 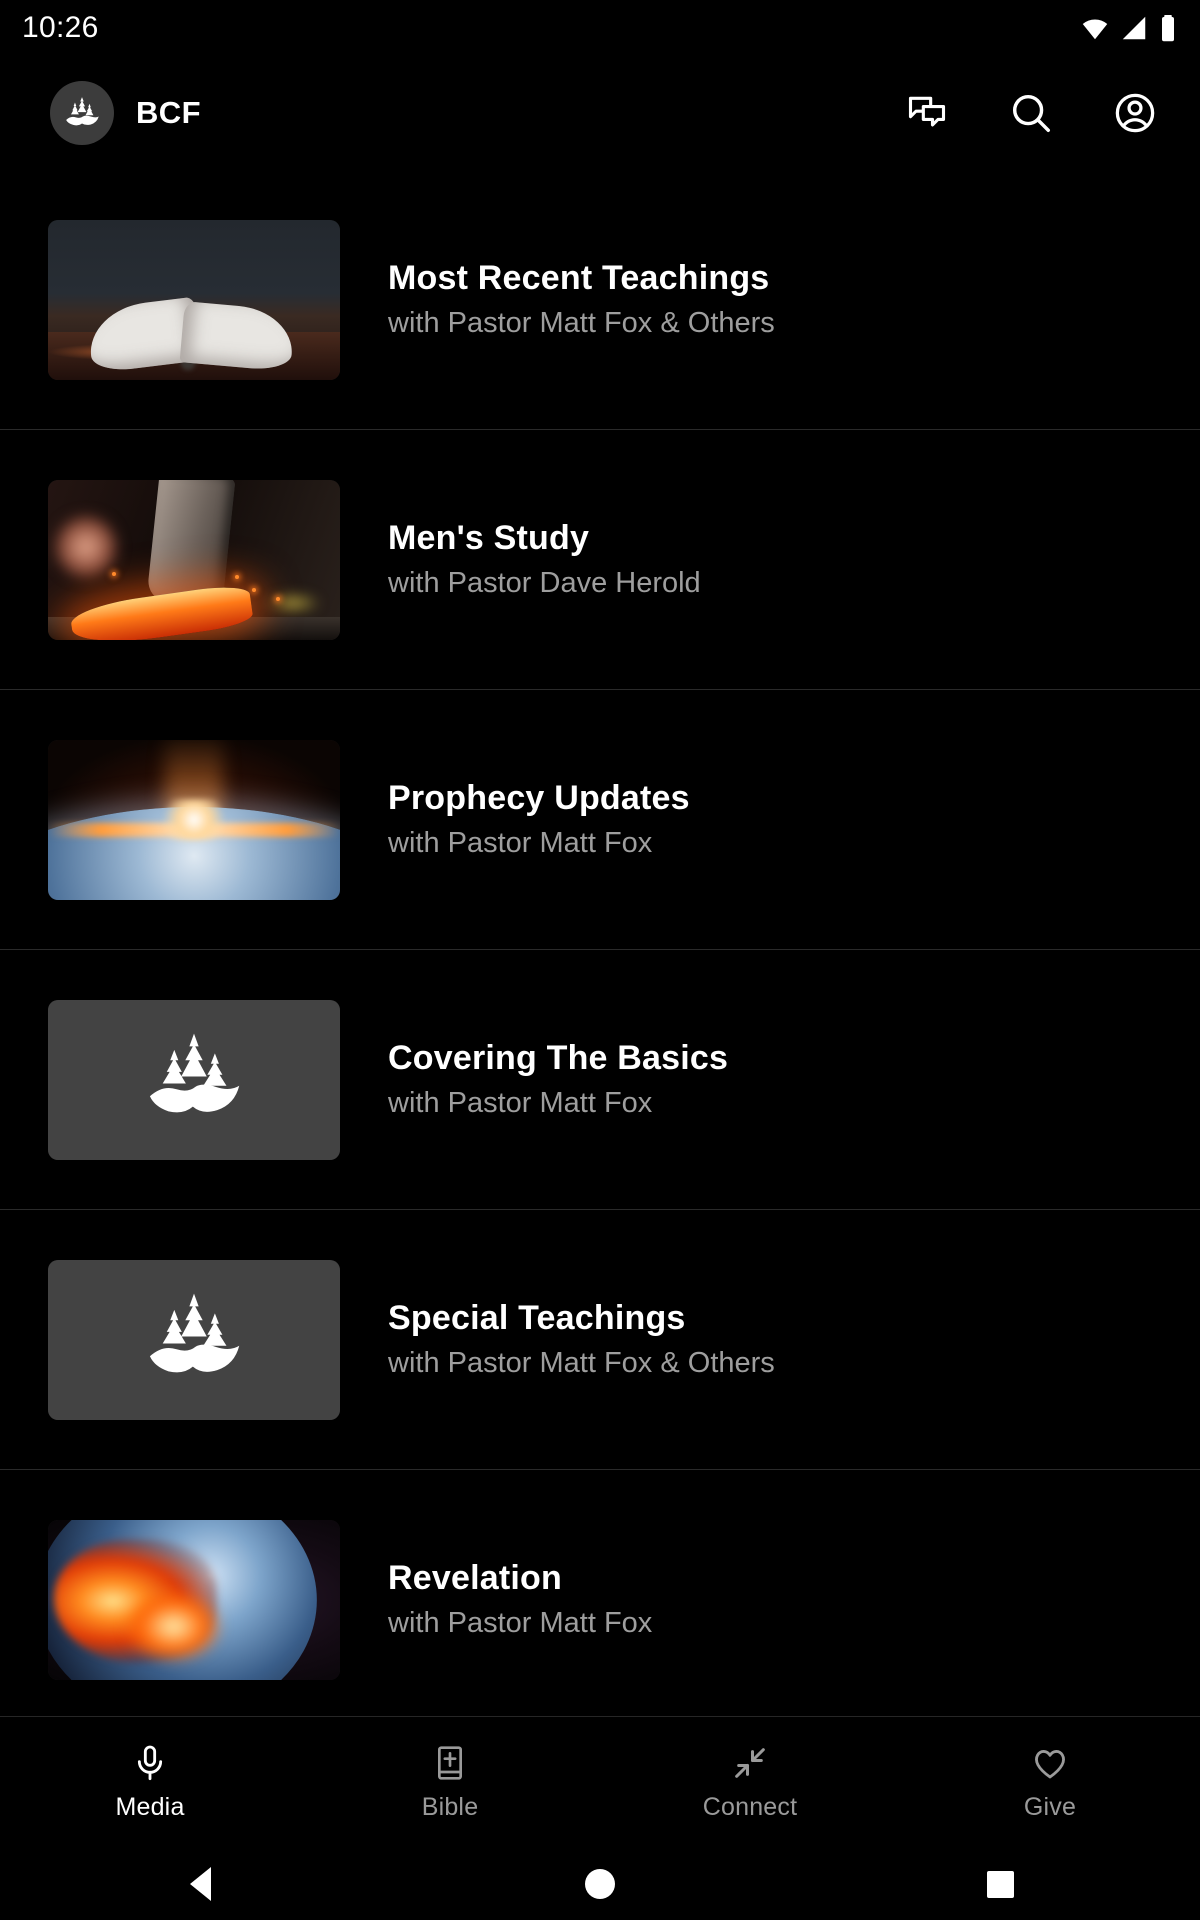 I want to click on nav-tab-label: Media, so click(x=150, y=1807).